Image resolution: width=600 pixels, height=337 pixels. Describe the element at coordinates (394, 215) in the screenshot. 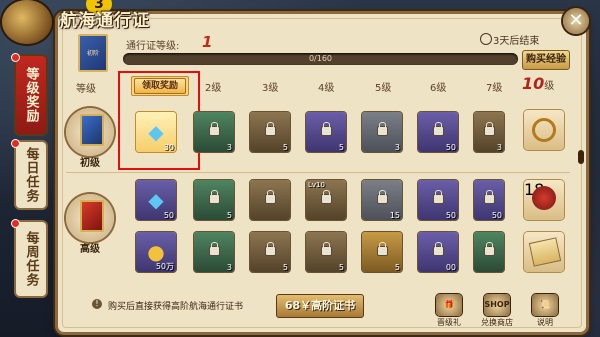

I see `reward-count: 15` at that location.